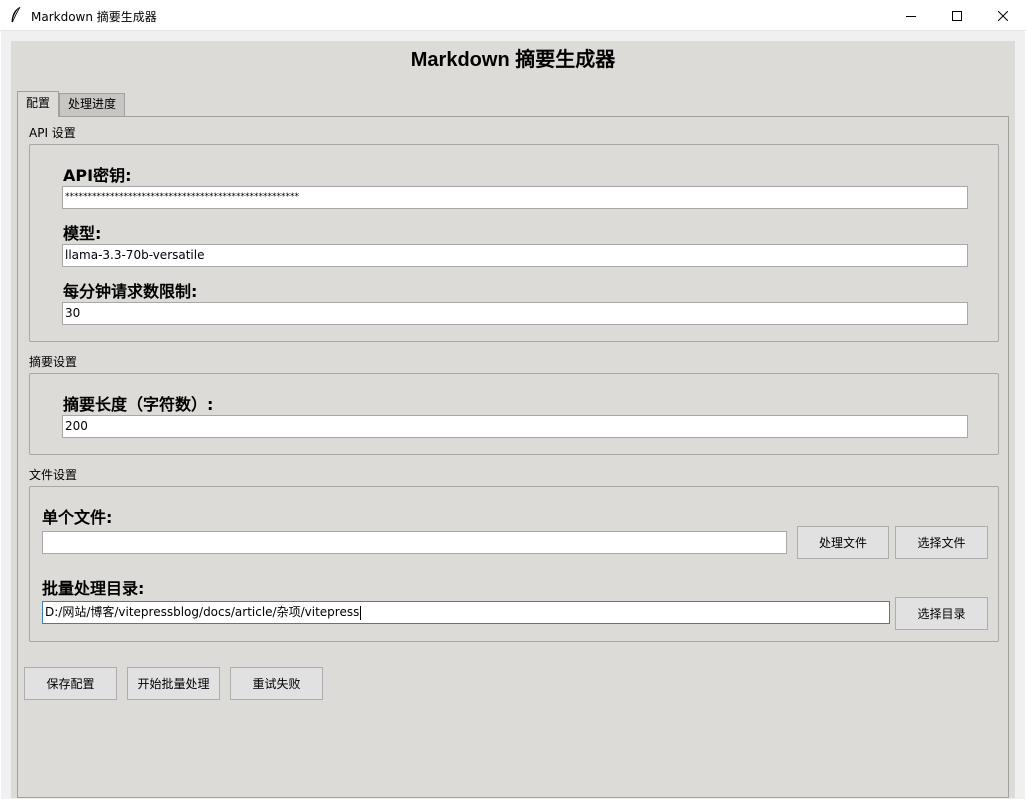  Describe the element at coordinates (53, 475) in the screenshot. I see `file-settings-label: 文件设置` at that location.